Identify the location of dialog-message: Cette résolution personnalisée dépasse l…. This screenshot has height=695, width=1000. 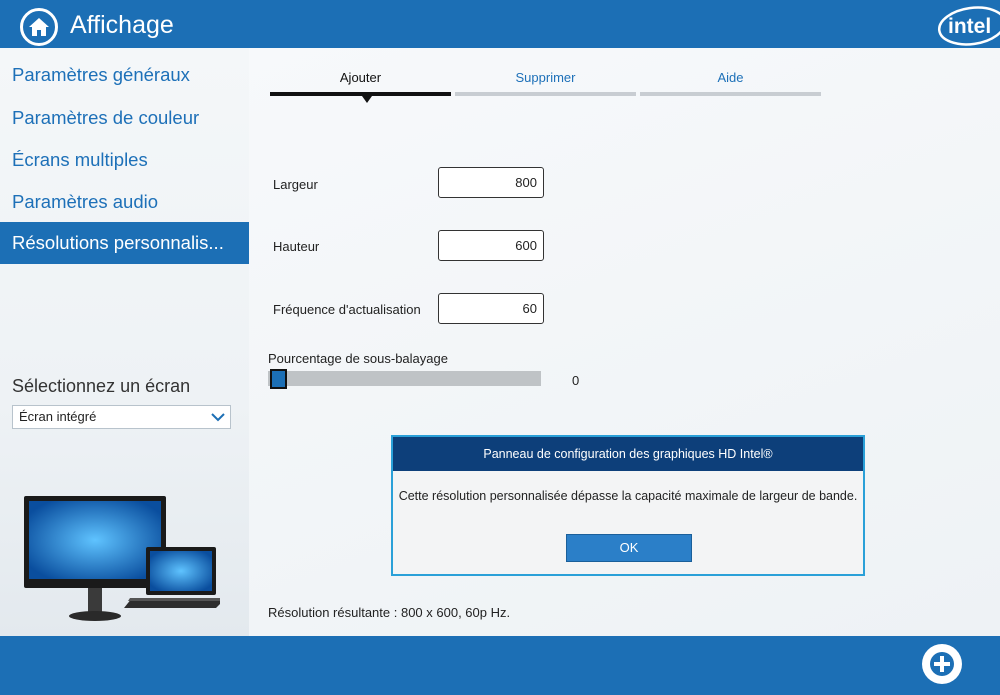
(628, 496).